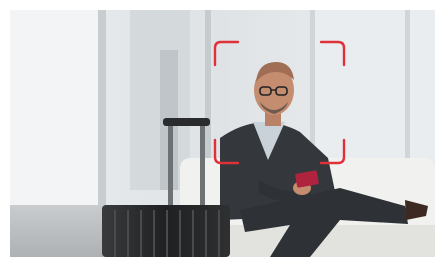 Image resolution: width=436 pixels, height=257 pixels. I want to click on window-frame, so click(102, 115).